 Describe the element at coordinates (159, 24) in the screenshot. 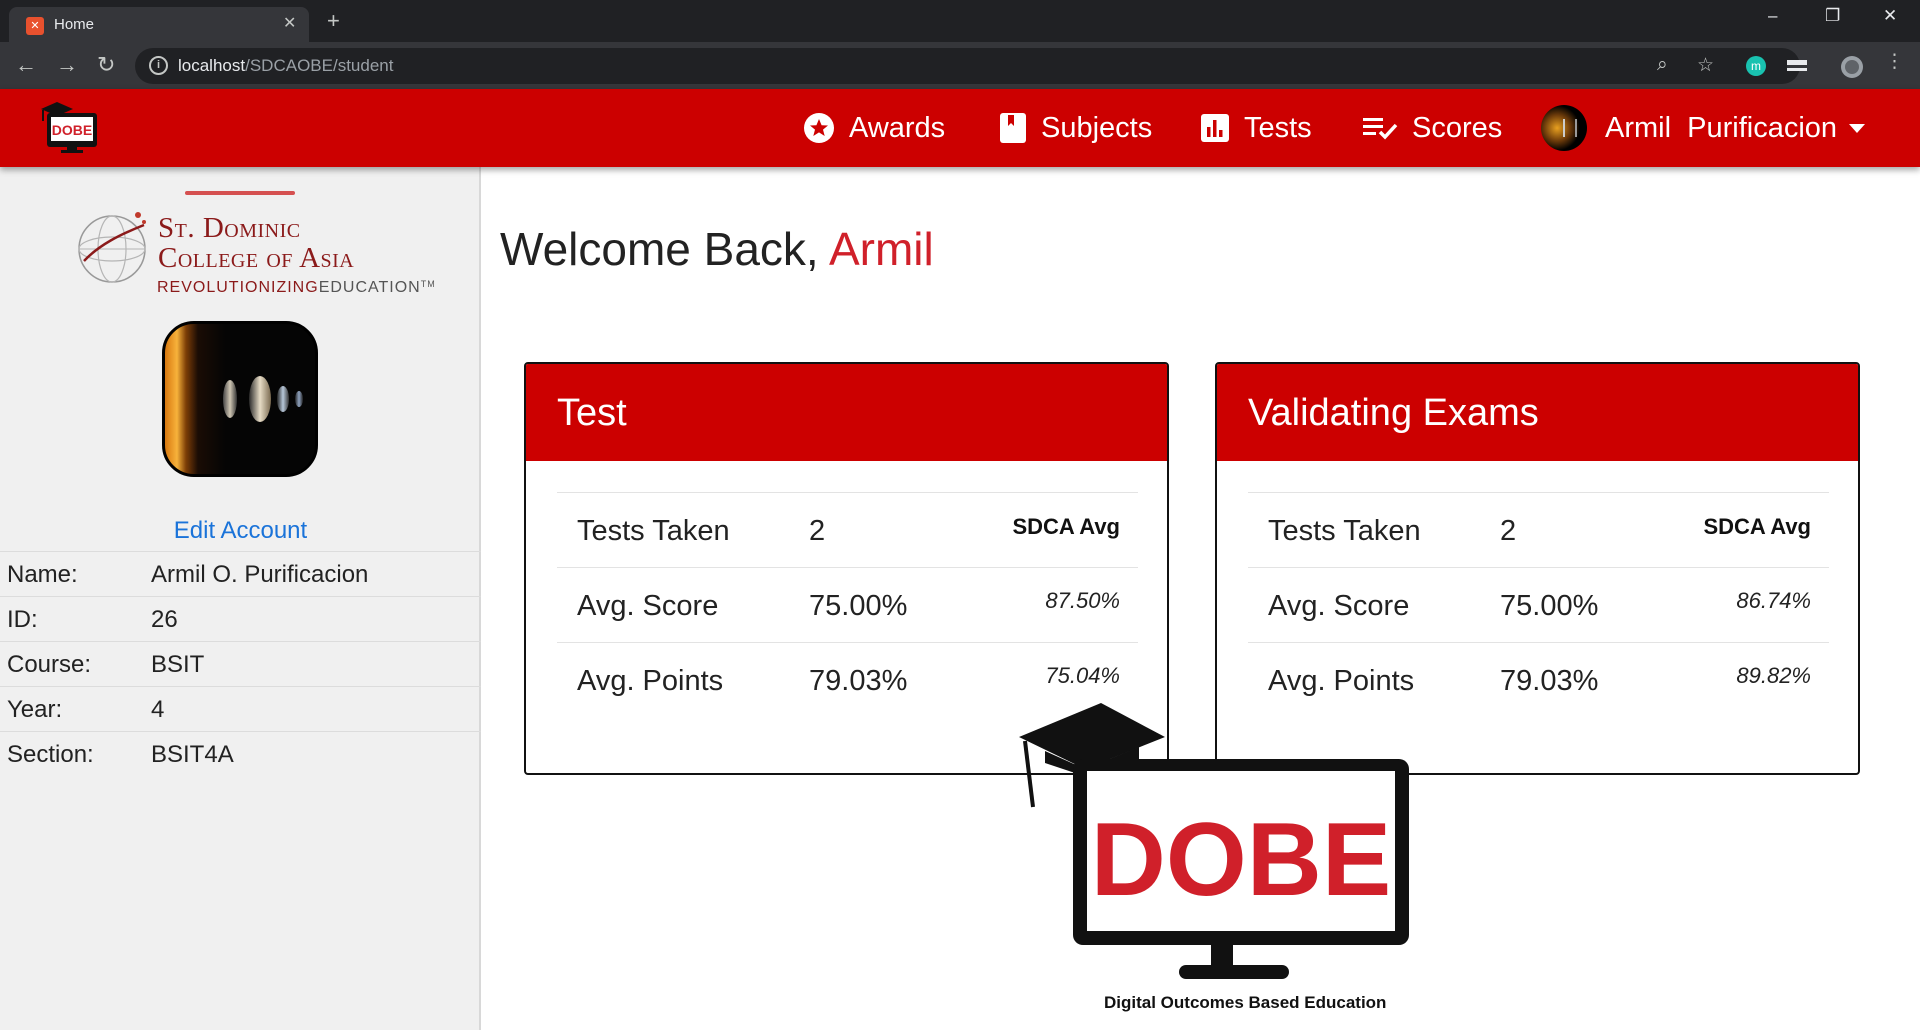

I see `browser-tab: ✕ Home ✕` at that location.